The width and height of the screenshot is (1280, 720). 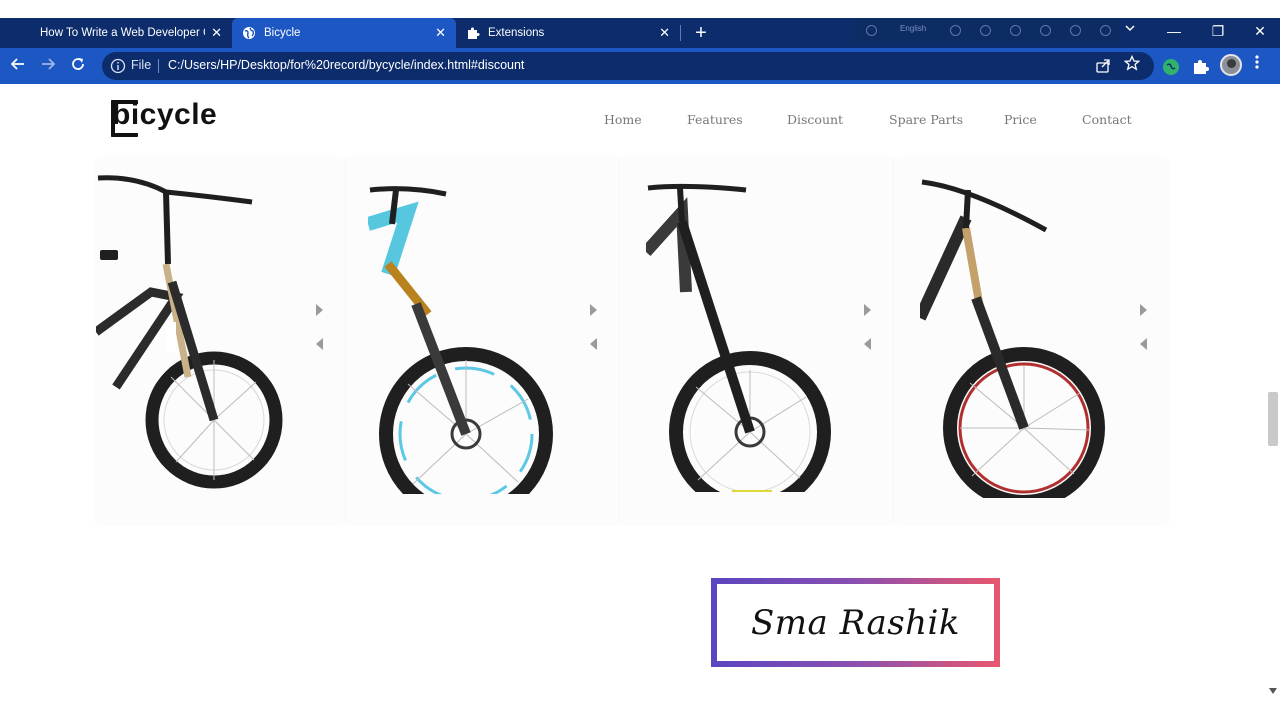 What do you see at coordinates (141, 65) in the screenshot?
I see `scheme-label: File` at bounding box center [141, 65].